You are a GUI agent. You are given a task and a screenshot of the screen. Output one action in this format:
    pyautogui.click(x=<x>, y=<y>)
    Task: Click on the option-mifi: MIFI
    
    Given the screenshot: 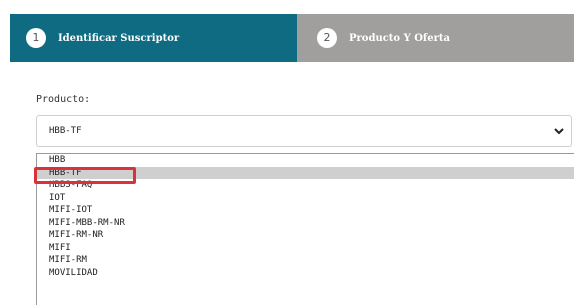 What is the action you would take?
    pyautogui.click(x=305, y=248)
    